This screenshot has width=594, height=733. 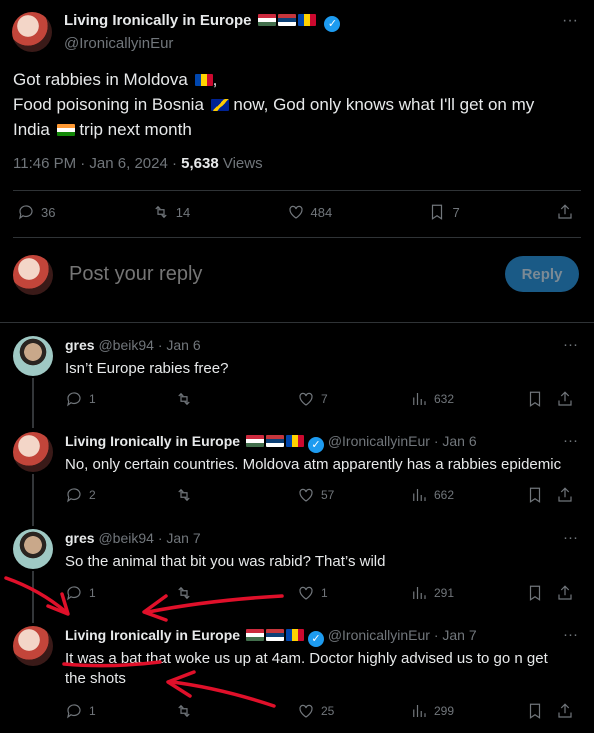 I want to click on india-flag-icon, so click(x=65, y=130).